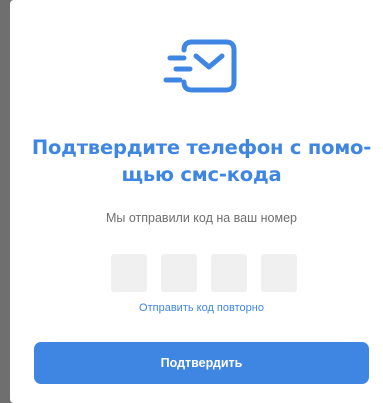 This screenshot has width=383, height=403. Describe the element at coordinates (206, 273) in the screenshot. I see `sms-code-inputs` at that location.